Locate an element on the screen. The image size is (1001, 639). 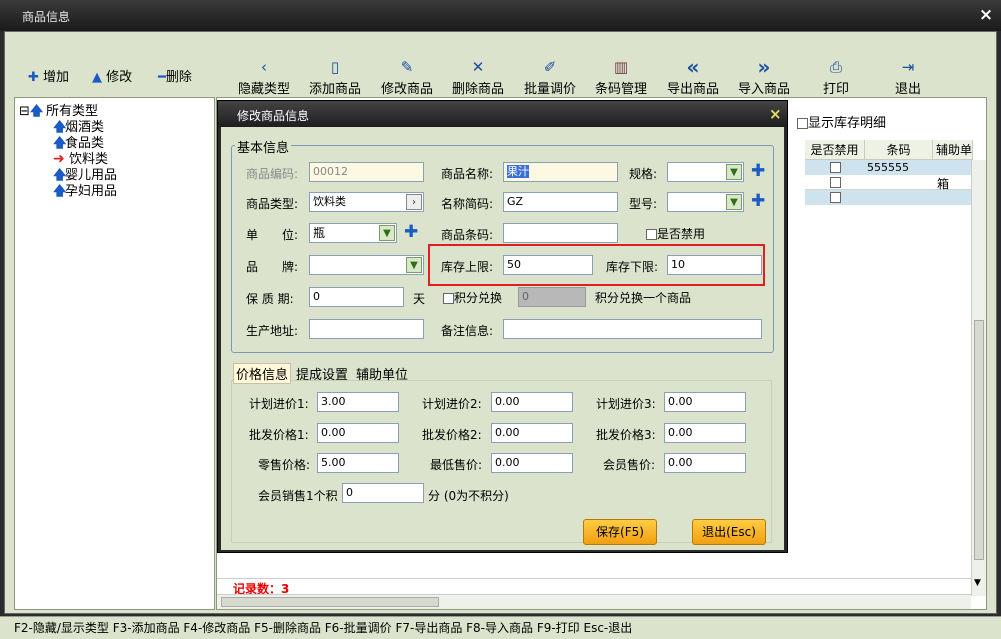
delete-button: ━删除 is located at coordinates (175, 75).